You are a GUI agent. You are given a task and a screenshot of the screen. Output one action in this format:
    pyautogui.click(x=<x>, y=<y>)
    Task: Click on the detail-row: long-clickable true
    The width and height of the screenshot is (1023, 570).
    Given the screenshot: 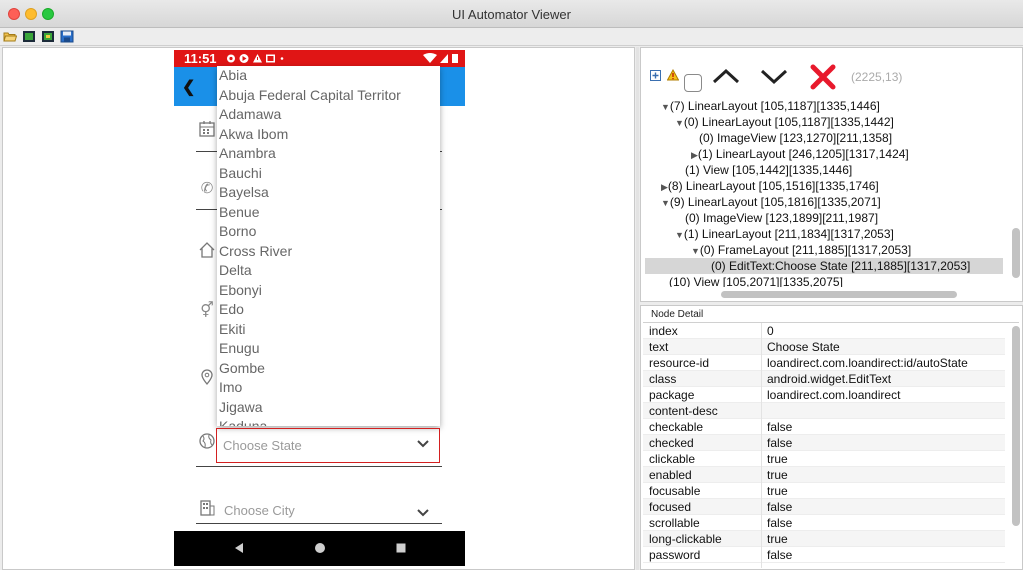 What is the action you would take?
    pyautogui.click(x=824, y=539)
    